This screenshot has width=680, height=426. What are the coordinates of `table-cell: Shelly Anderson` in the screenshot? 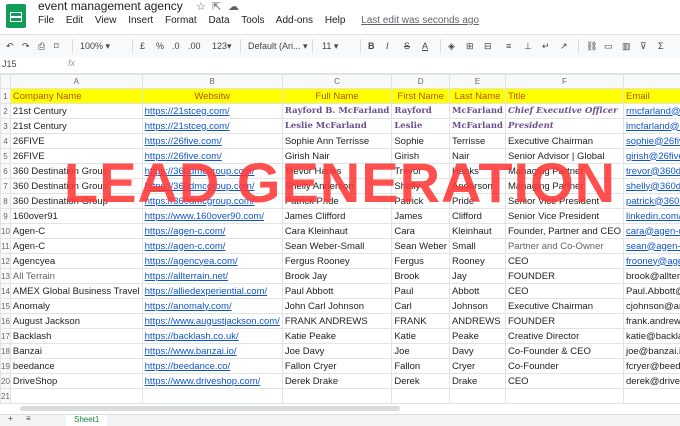 It's located at (337, 186).